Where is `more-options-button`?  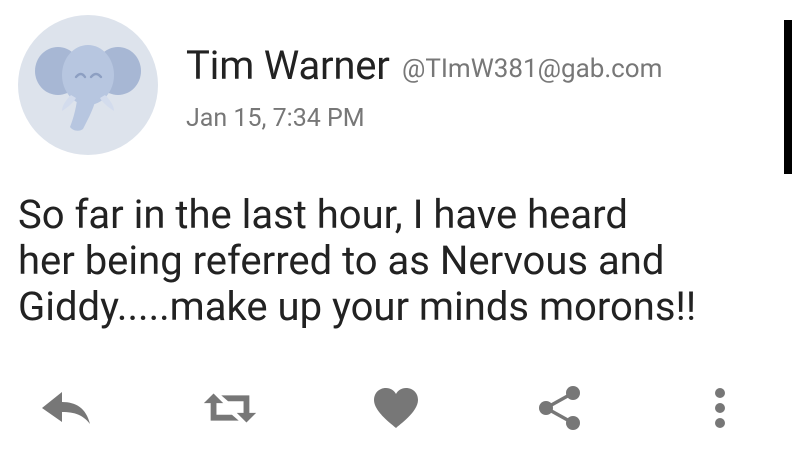
more-options-button is located at coordinates (720, 408).